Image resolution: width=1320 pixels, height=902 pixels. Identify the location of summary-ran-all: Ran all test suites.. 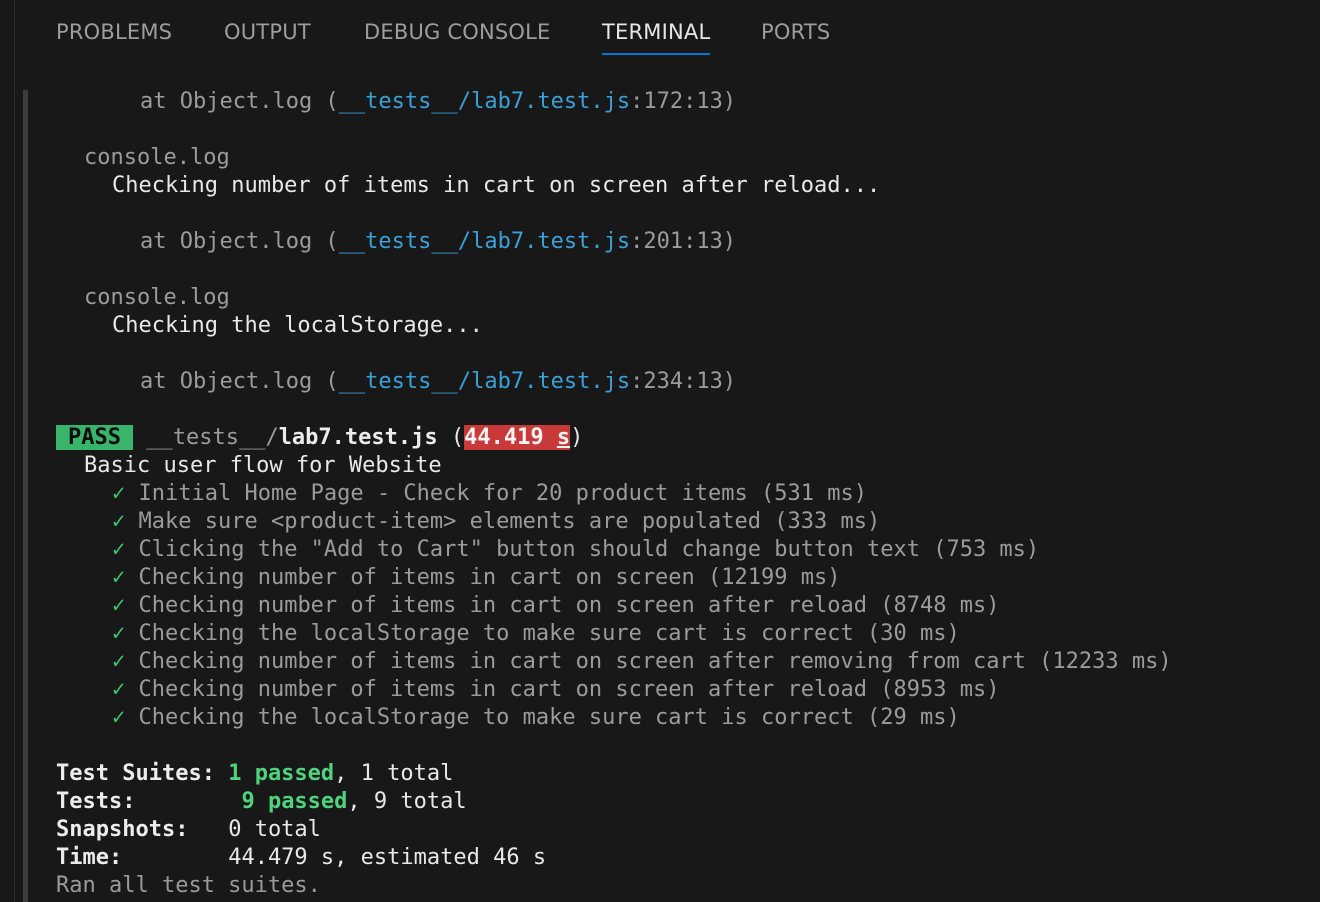
(188, 885).